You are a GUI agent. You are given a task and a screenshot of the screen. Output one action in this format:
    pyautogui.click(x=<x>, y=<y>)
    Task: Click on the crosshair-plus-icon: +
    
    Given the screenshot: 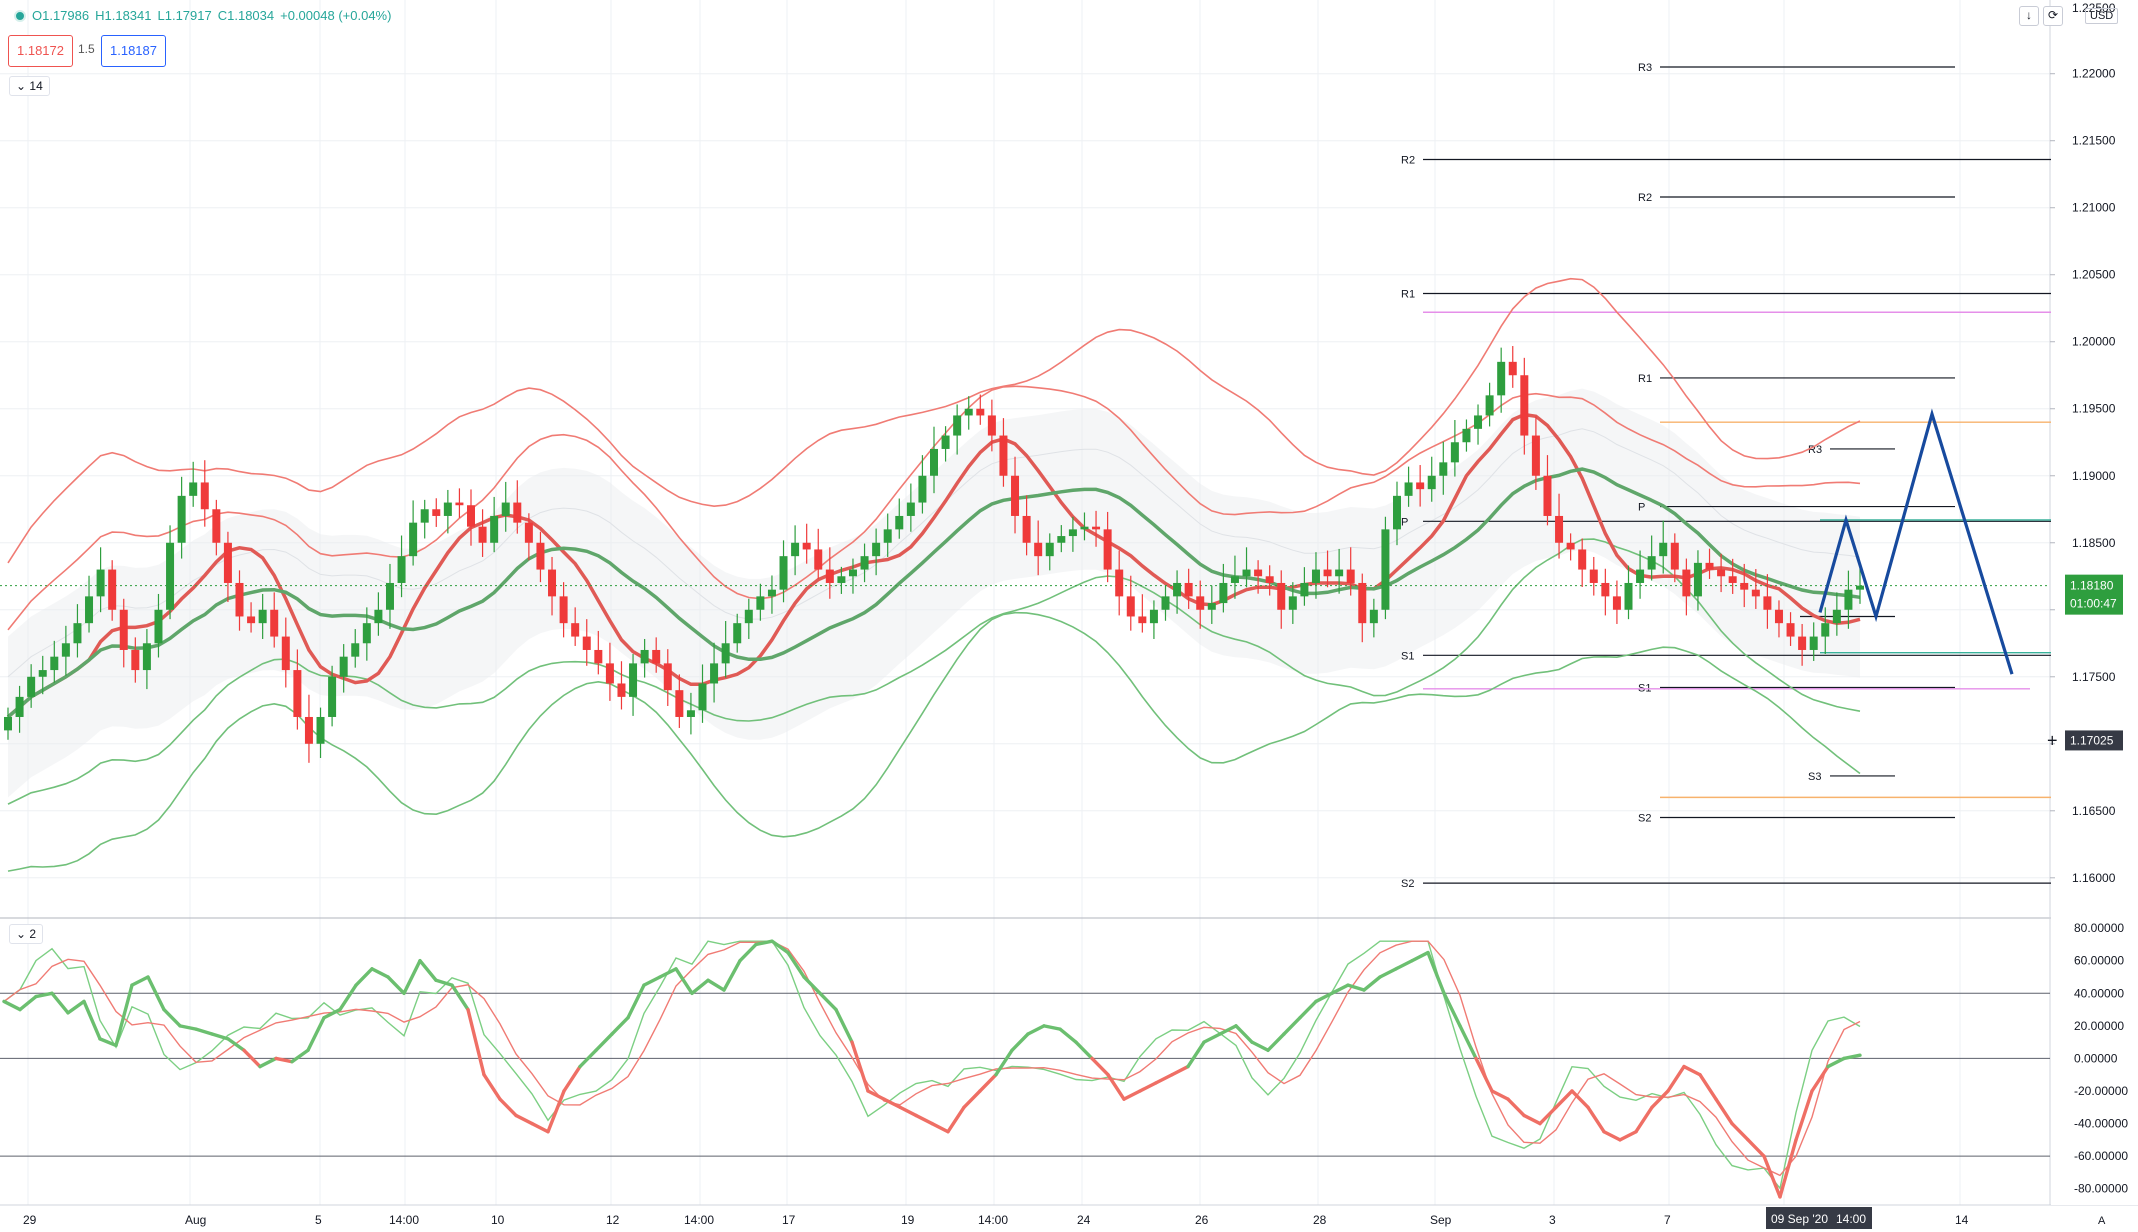 What is the action you would take?
    pyautogui.click(x=2052, y=740)
    